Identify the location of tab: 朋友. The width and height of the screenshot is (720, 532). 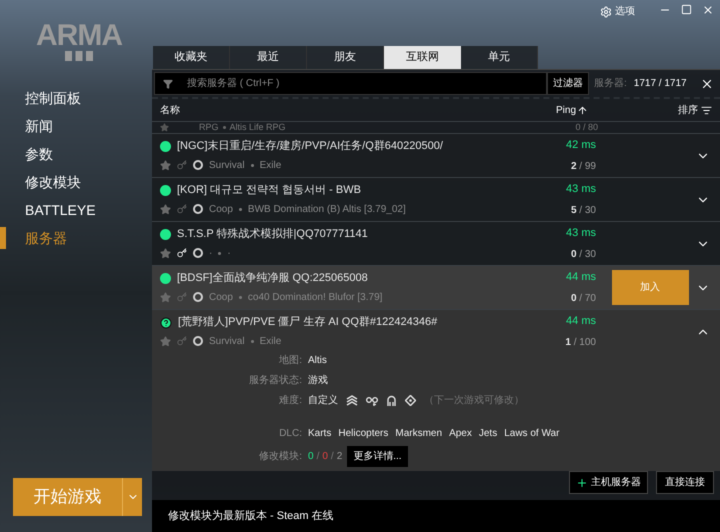
(345, 57).